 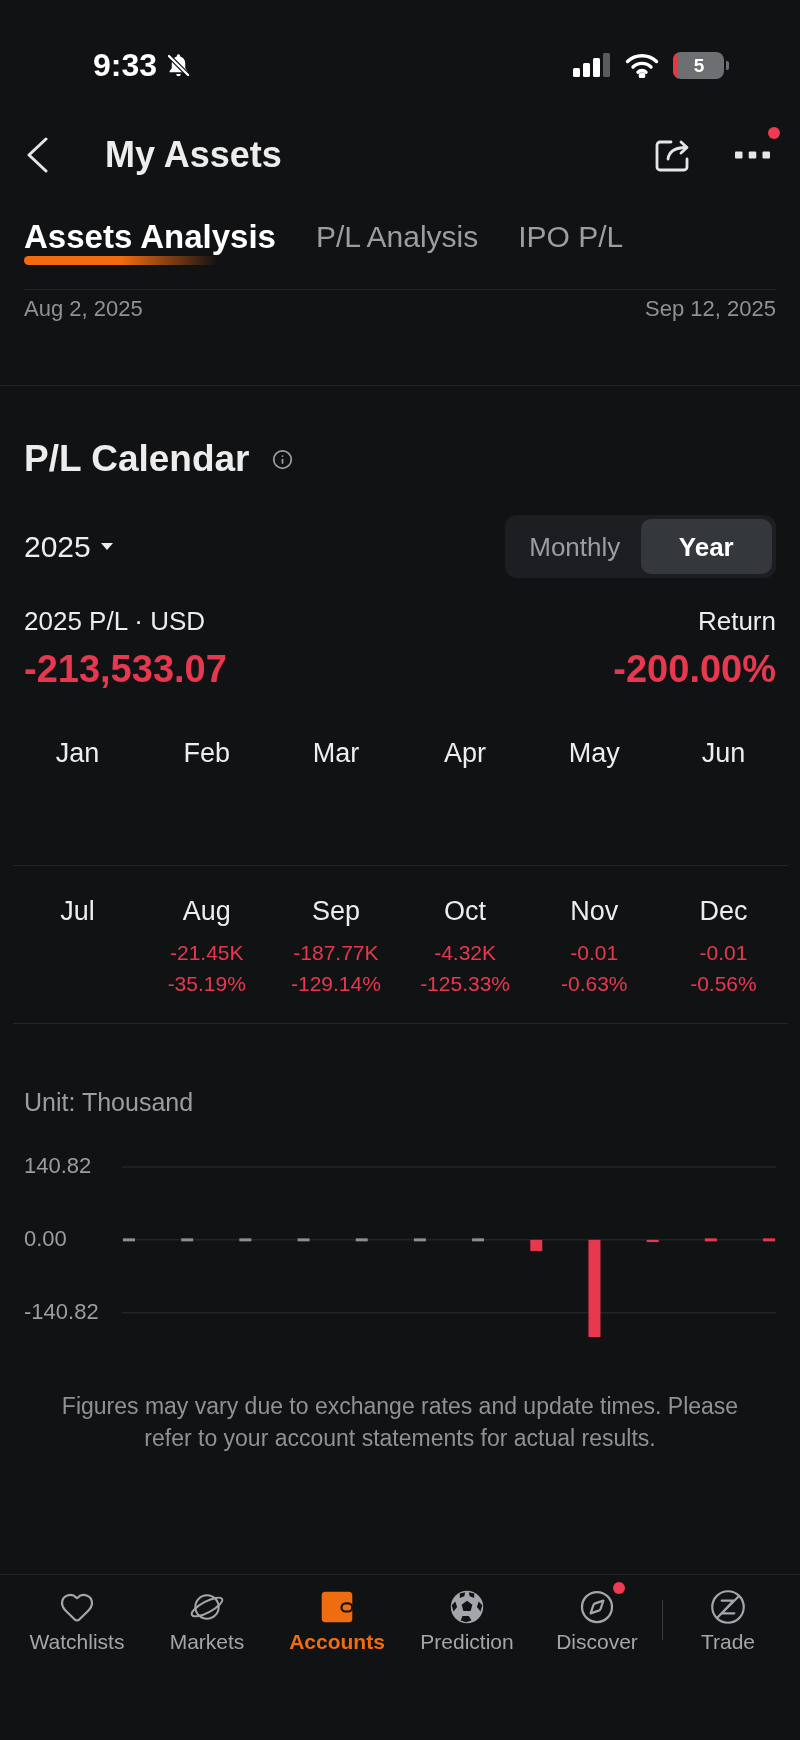 I want to click on segment-button: Monthly, so click(x=575, y=546).